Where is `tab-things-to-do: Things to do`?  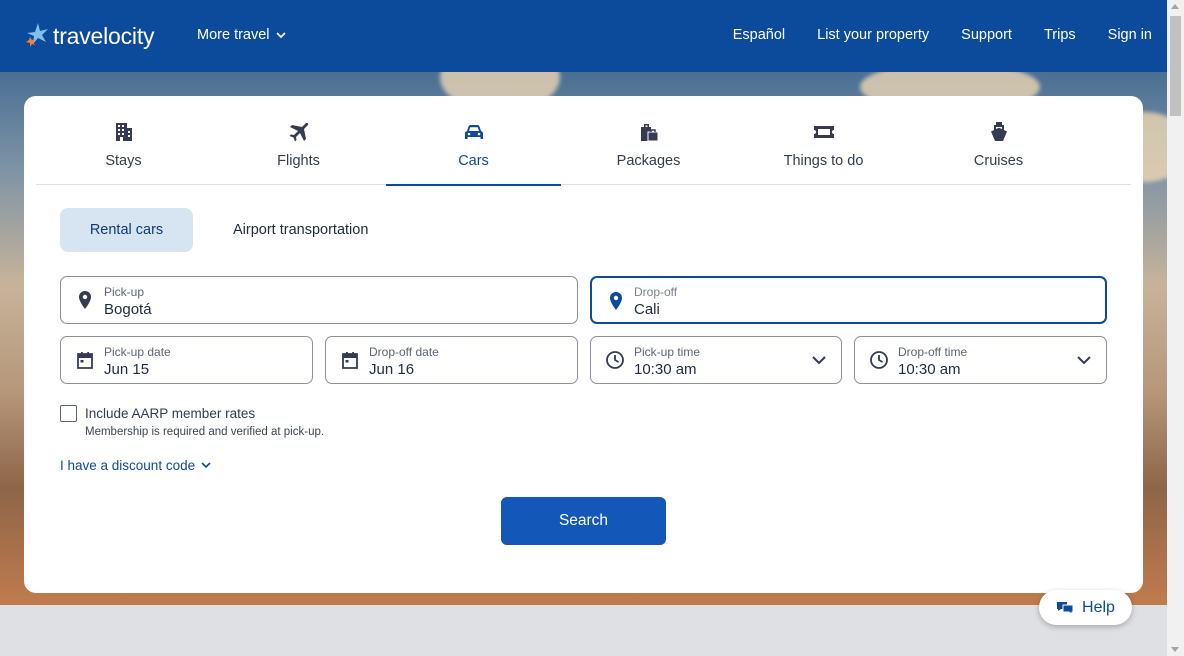 tab-things-to-do: Things to do is located at coordinates (823, 140).